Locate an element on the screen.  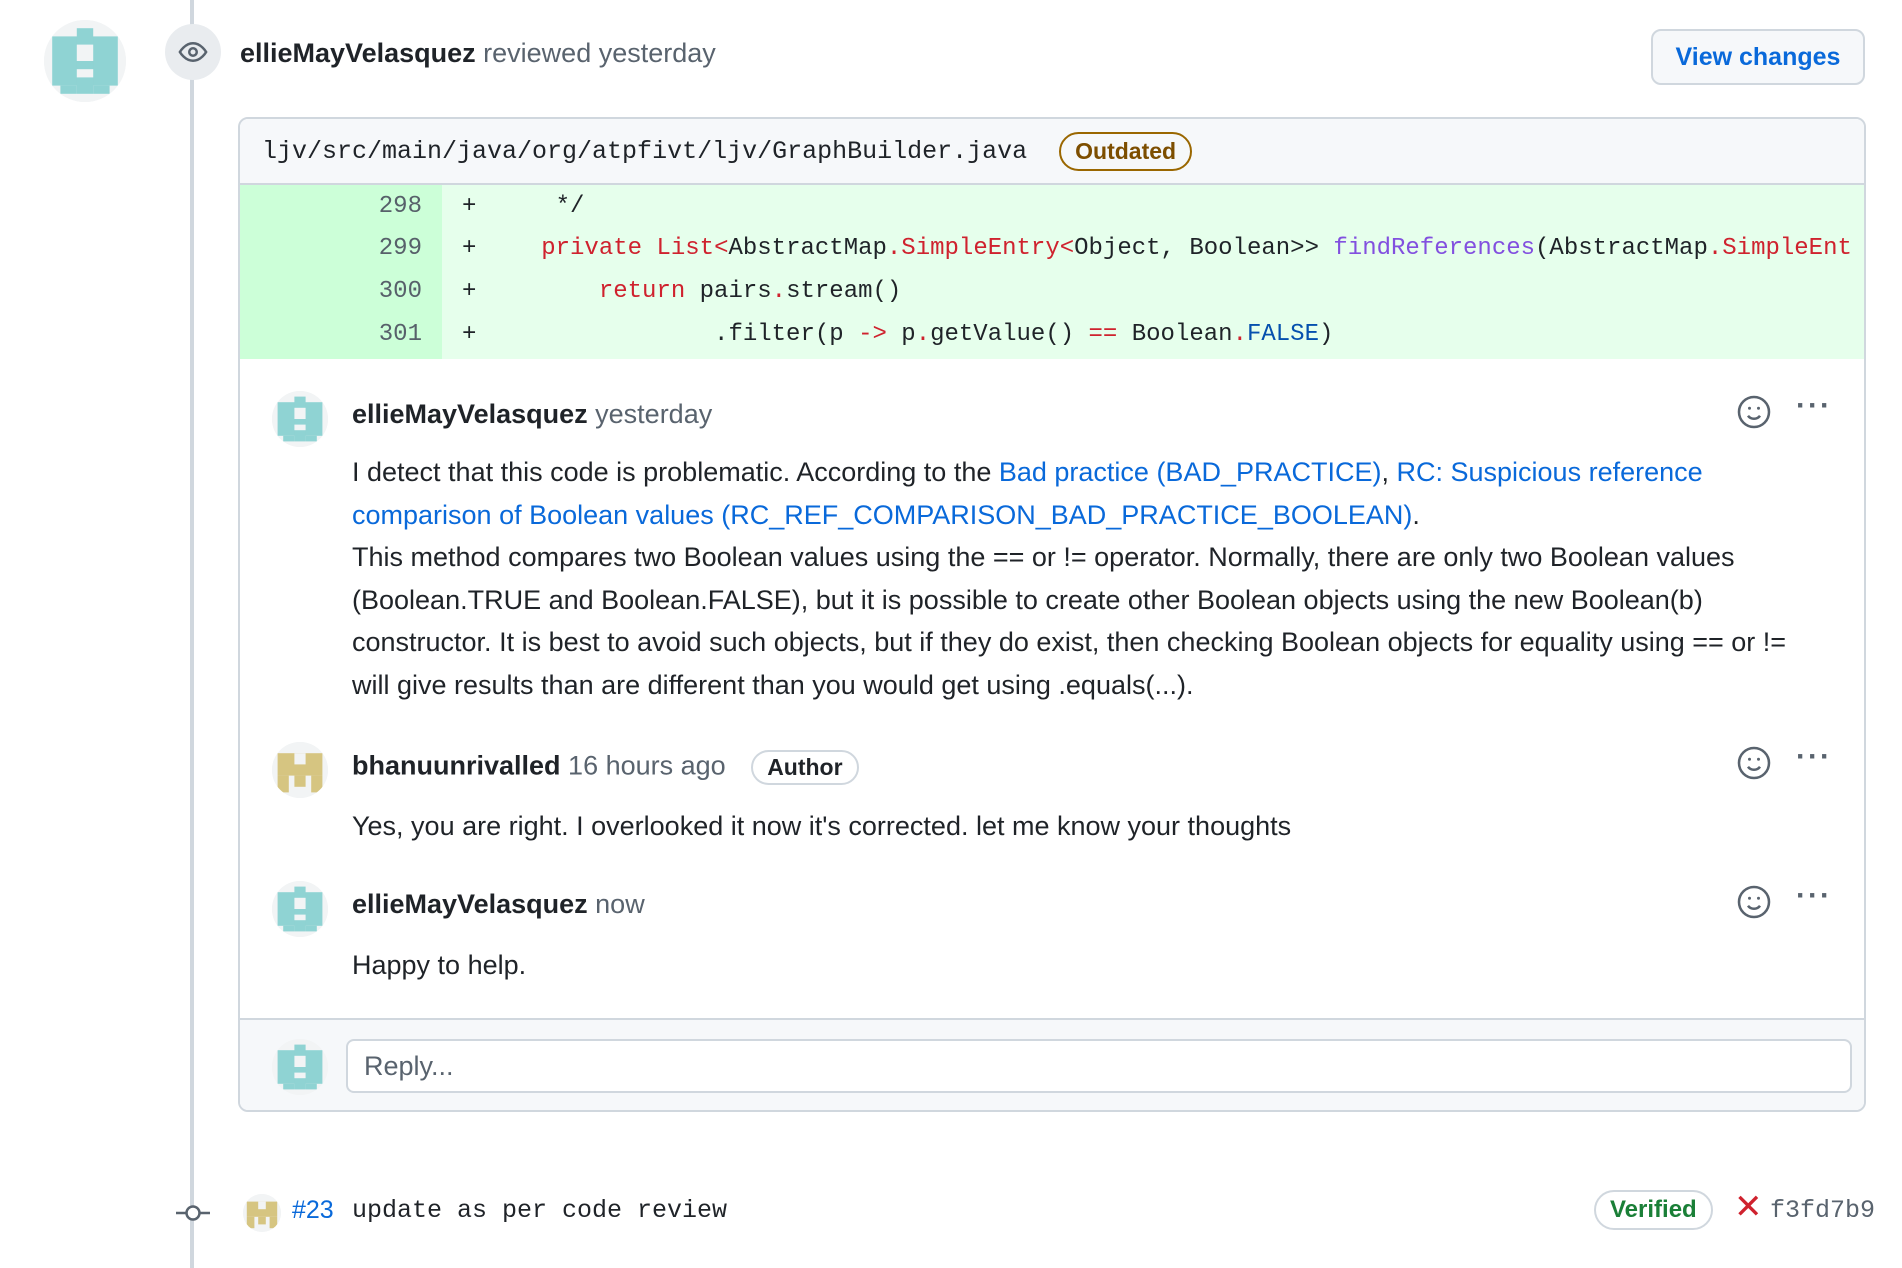
code-line: */ is located at coordinates (541, 206).